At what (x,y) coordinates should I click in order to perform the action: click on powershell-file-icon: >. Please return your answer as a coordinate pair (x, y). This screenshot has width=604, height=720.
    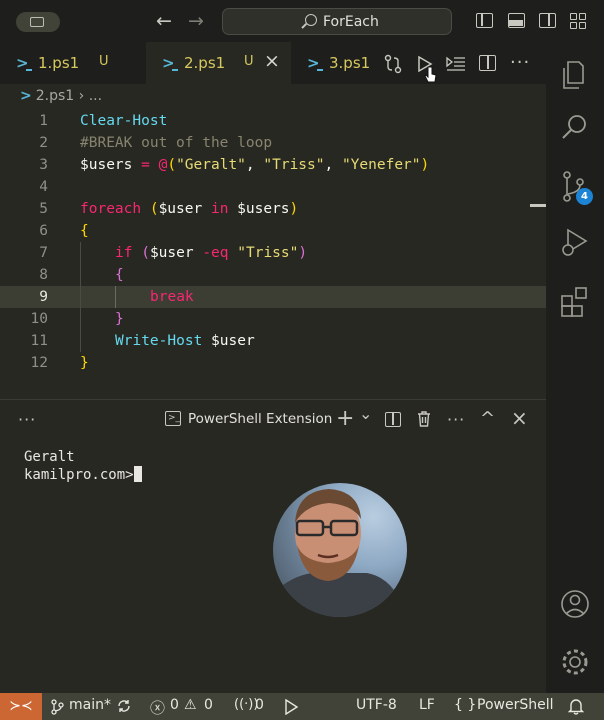
    Looking at the image, I should click on (315, 63).